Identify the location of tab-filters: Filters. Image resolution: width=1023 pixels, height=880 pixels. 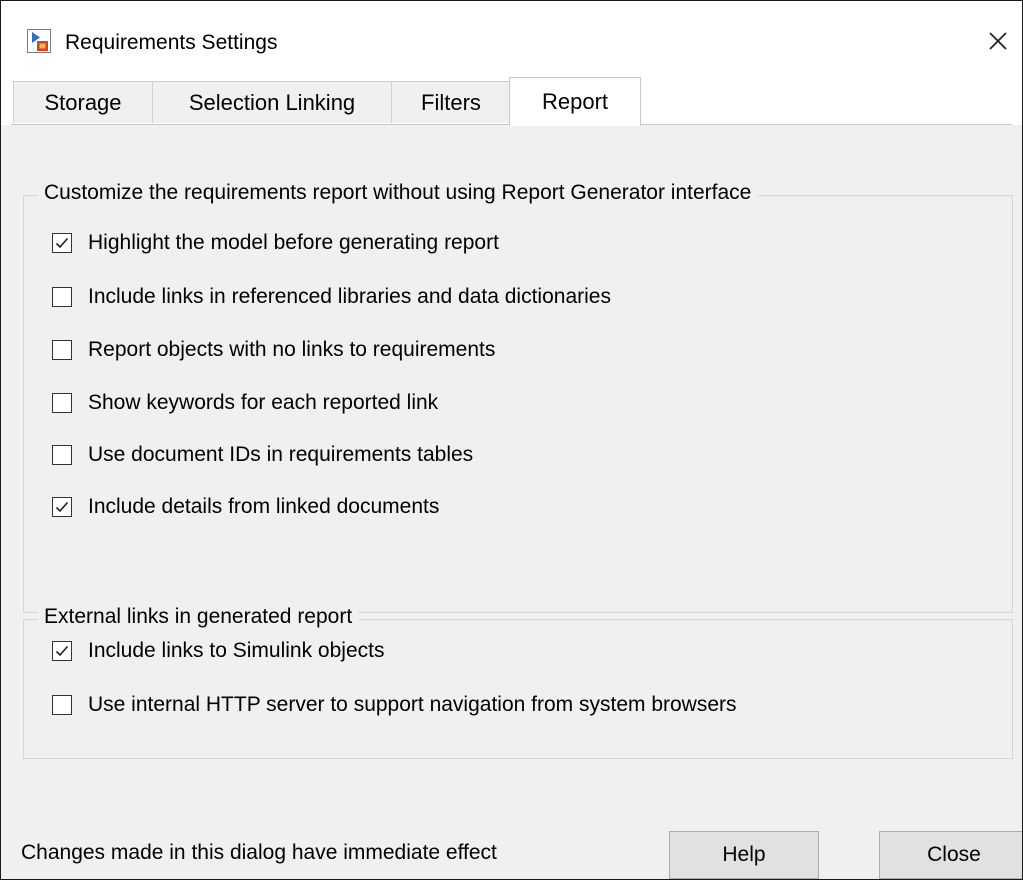
(451, 102).